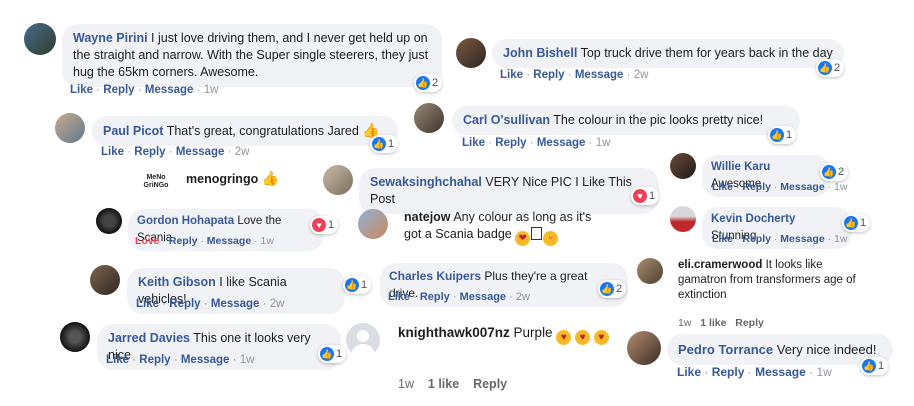 The height and width of the screenshot is (406, 914). What do you see at coordinates (149, 338) in the screenshot?
I see `comment-author: Jarred Davies` at bounding box center [149, 338].